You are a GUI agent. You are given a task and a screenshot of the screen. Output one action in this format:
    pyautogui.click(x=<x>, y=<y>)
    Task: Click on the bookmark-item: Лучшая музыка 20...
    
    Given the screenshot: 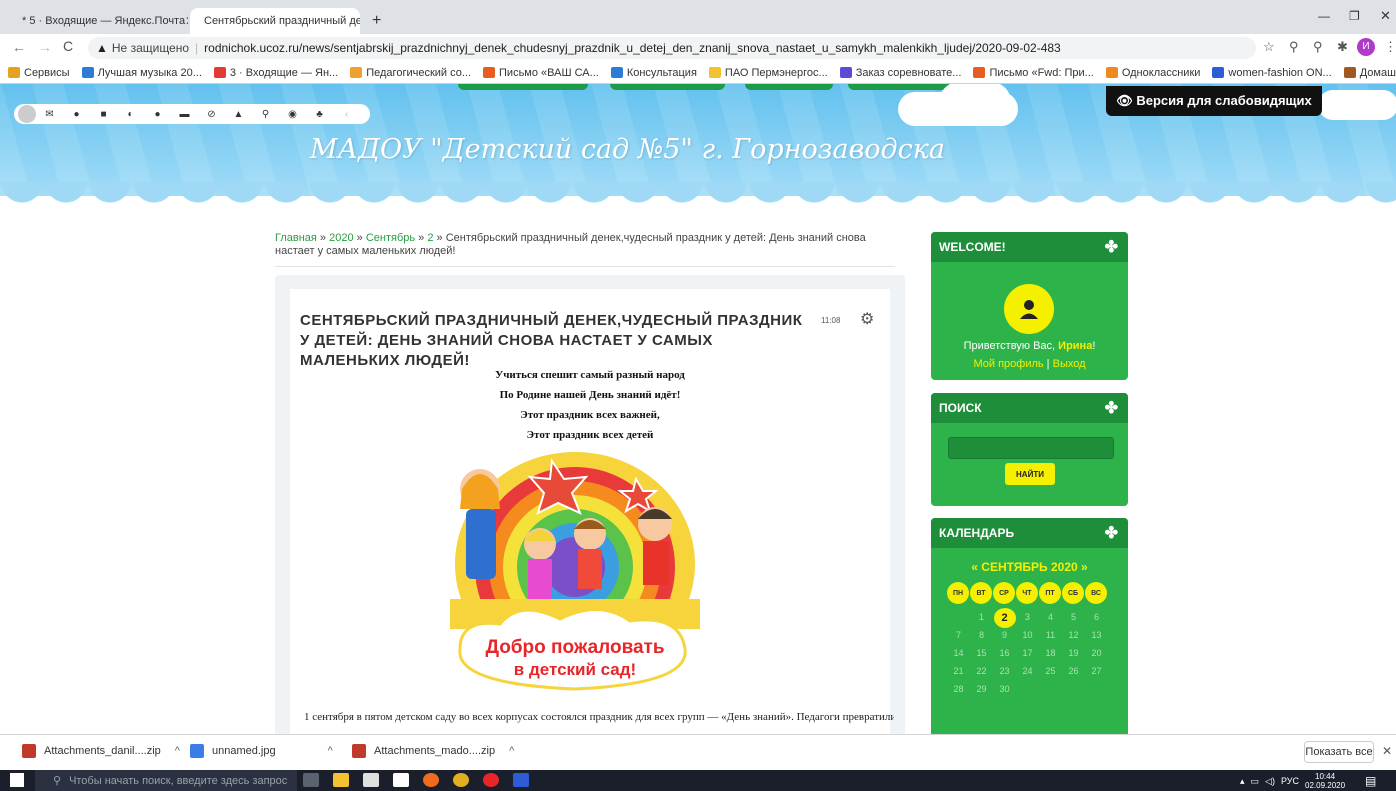 What is the action you would take?
    pyautogui.click(x=141, y=73)
    